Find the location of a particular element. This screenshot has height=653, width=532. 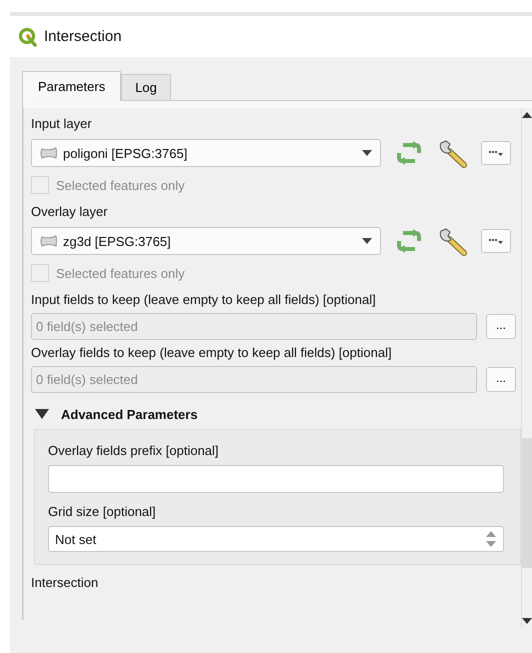

field-label: Input fields to keep (leave empty to keep all fields) [optional] is located at coordinates (204, 300).